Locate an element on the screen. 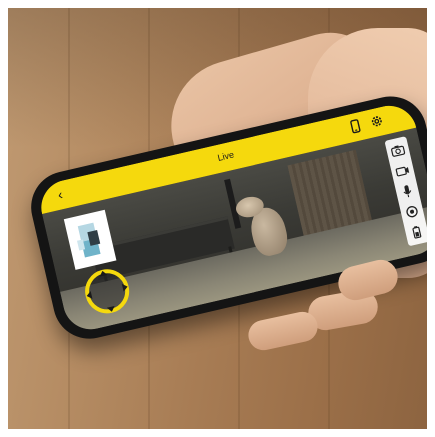 The width and height of the screenshot is (435, 437). settings-gear-icon is located at coordinates (376, 121).